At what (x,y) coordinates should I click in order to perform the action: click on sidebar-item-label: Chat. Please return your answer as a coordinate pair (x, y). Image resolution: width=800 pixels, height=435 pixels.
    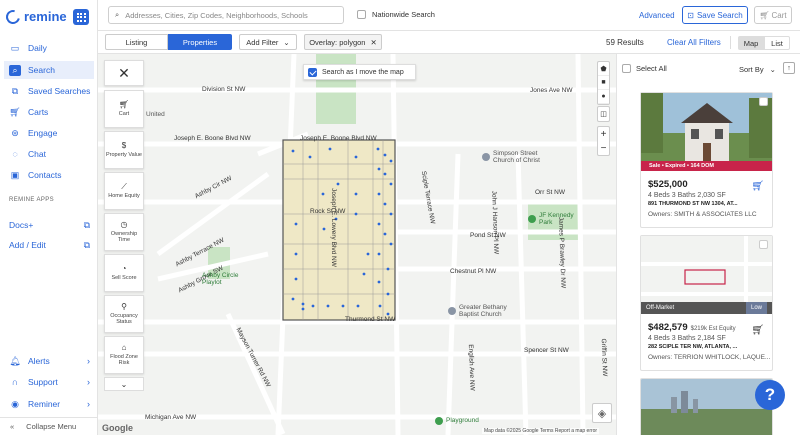
    Looking at the image, I should click on (37, 154).